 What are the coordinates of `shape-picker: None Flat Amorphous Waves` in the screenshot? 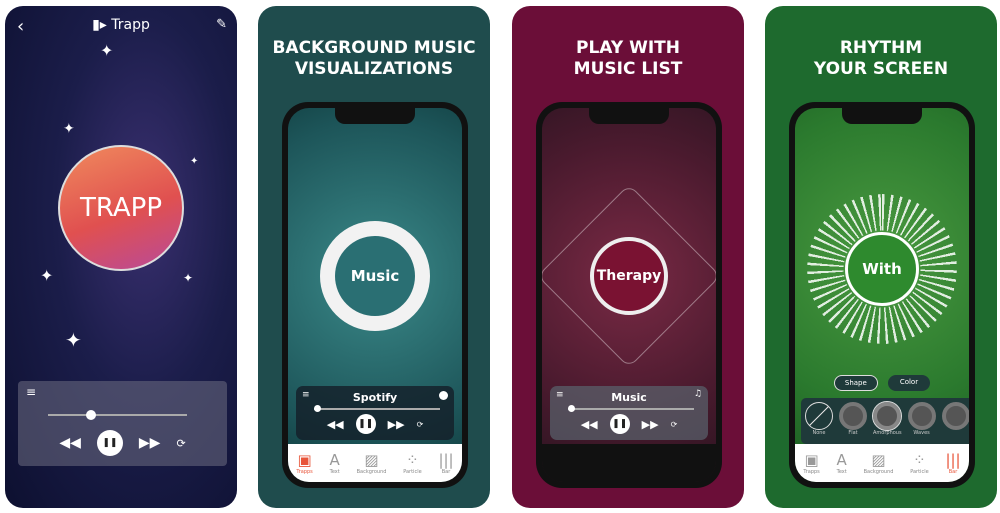 It's located at (885, 421).